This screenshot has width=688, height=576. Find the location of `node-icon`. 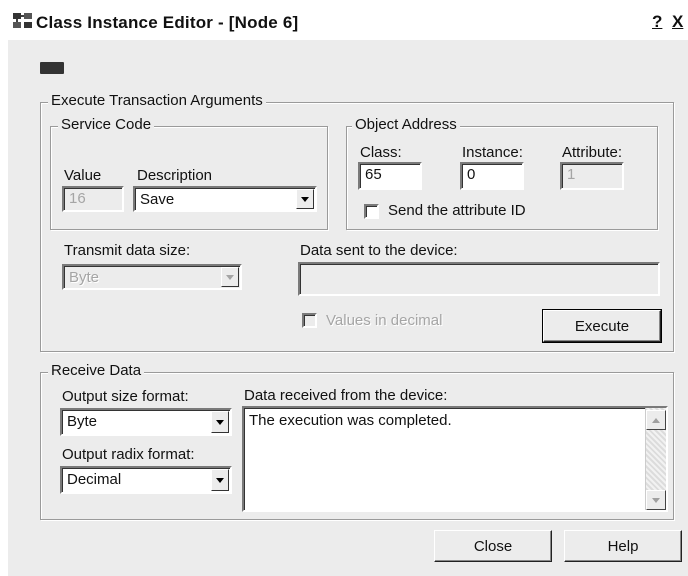

node-icon is located at coordinates (52, 68).